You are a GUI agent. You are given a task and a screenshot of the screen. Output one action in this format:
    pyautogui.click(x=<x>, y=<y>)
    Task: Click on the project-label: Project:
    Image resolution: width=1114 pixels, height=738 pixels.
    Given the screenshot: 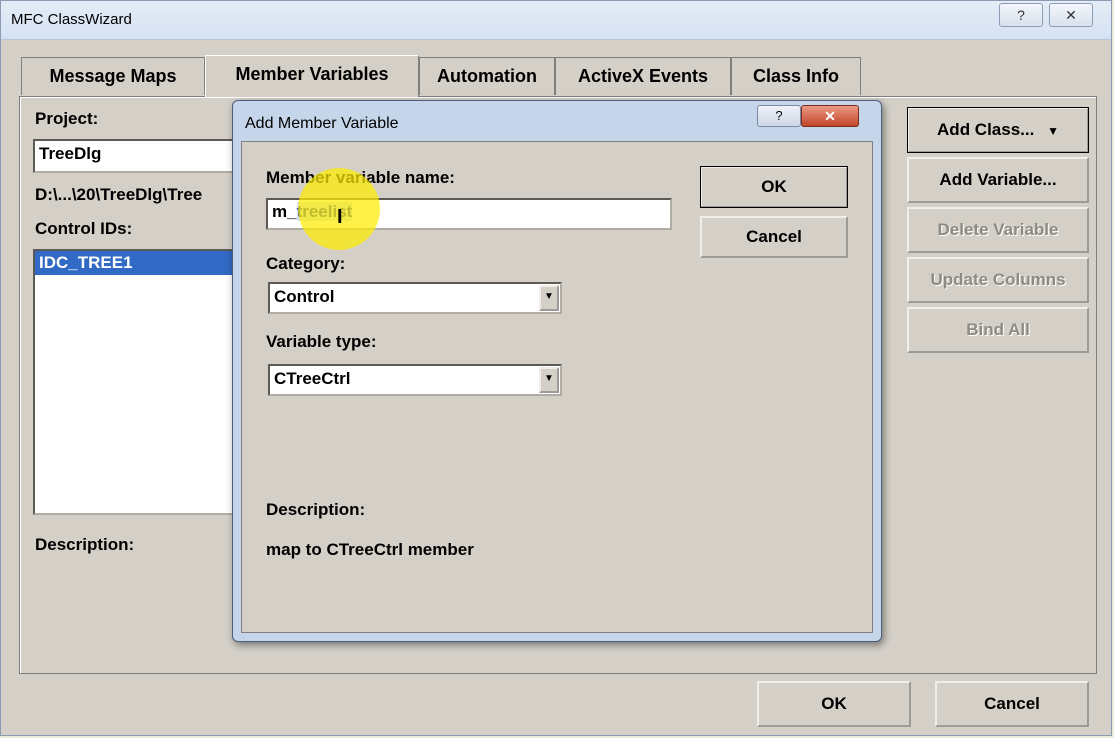 What is the action you would take?
    pyautogui.click(x=67, y=118)
    